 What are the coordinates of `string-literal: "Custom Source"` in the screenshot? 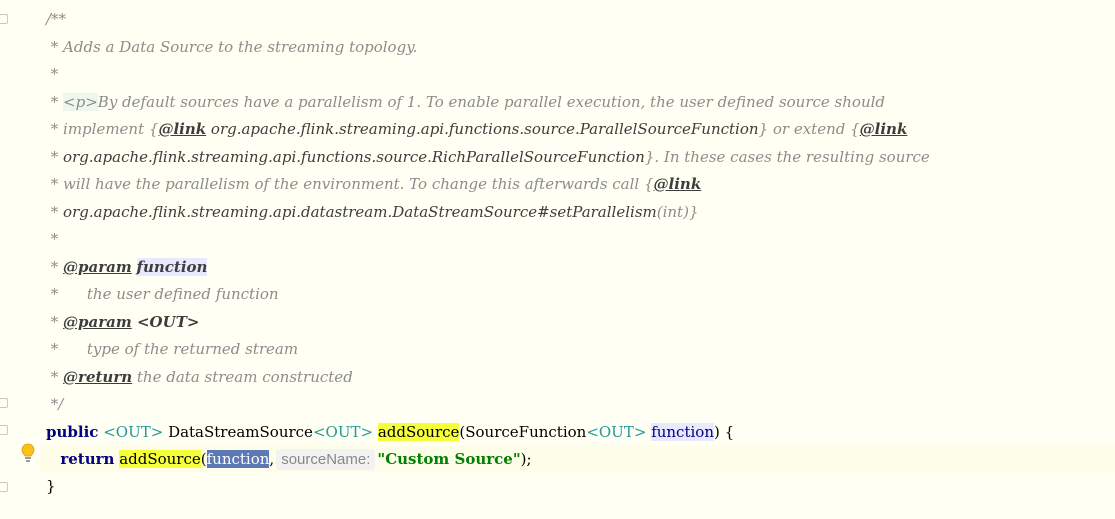 It's located at (448, 459).